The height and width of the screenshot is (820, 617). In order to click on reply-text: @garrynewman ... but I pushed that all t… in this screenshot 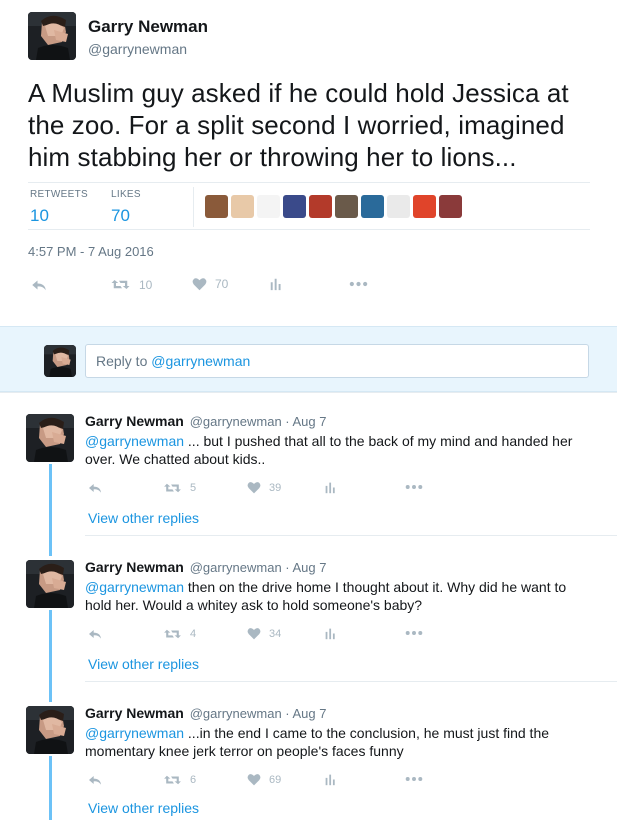, I will do `click(340, 450)`.